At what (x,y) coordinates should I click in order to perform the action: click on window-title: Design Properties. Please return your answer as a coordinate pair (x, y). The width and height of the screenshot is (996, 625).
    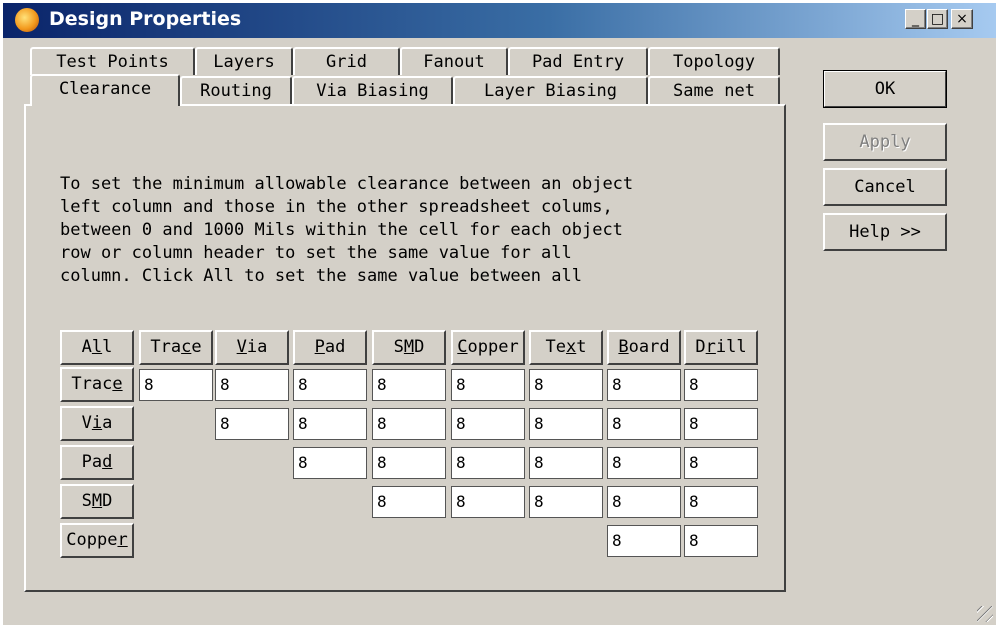
    Looking at the image, I should click on (145, 19).